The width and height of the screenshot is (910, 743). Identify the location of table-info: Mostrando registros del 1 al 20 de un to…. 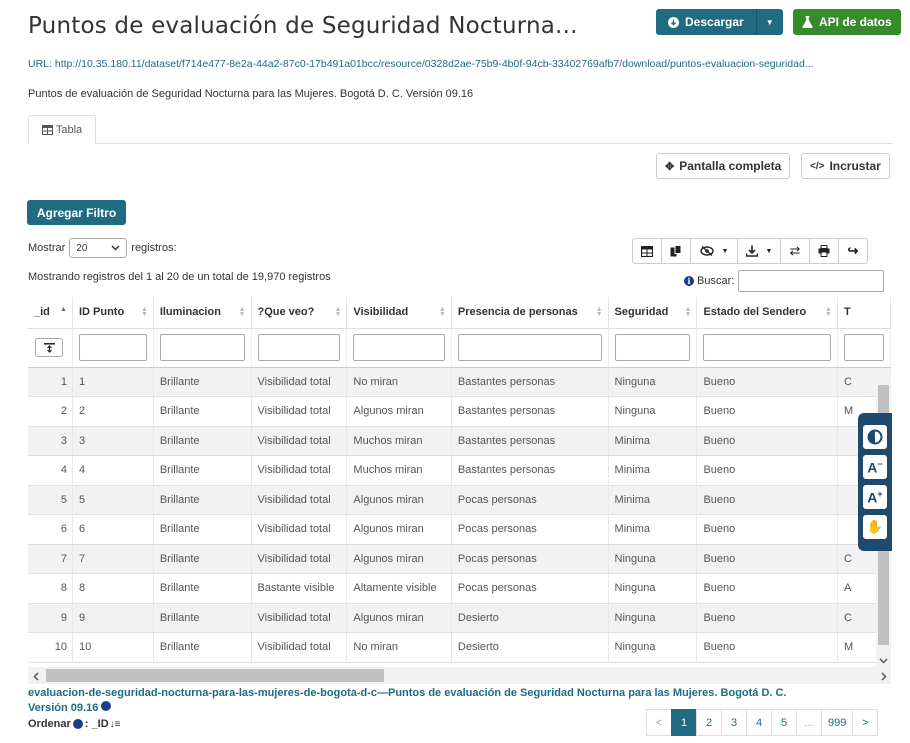
(179, 277).